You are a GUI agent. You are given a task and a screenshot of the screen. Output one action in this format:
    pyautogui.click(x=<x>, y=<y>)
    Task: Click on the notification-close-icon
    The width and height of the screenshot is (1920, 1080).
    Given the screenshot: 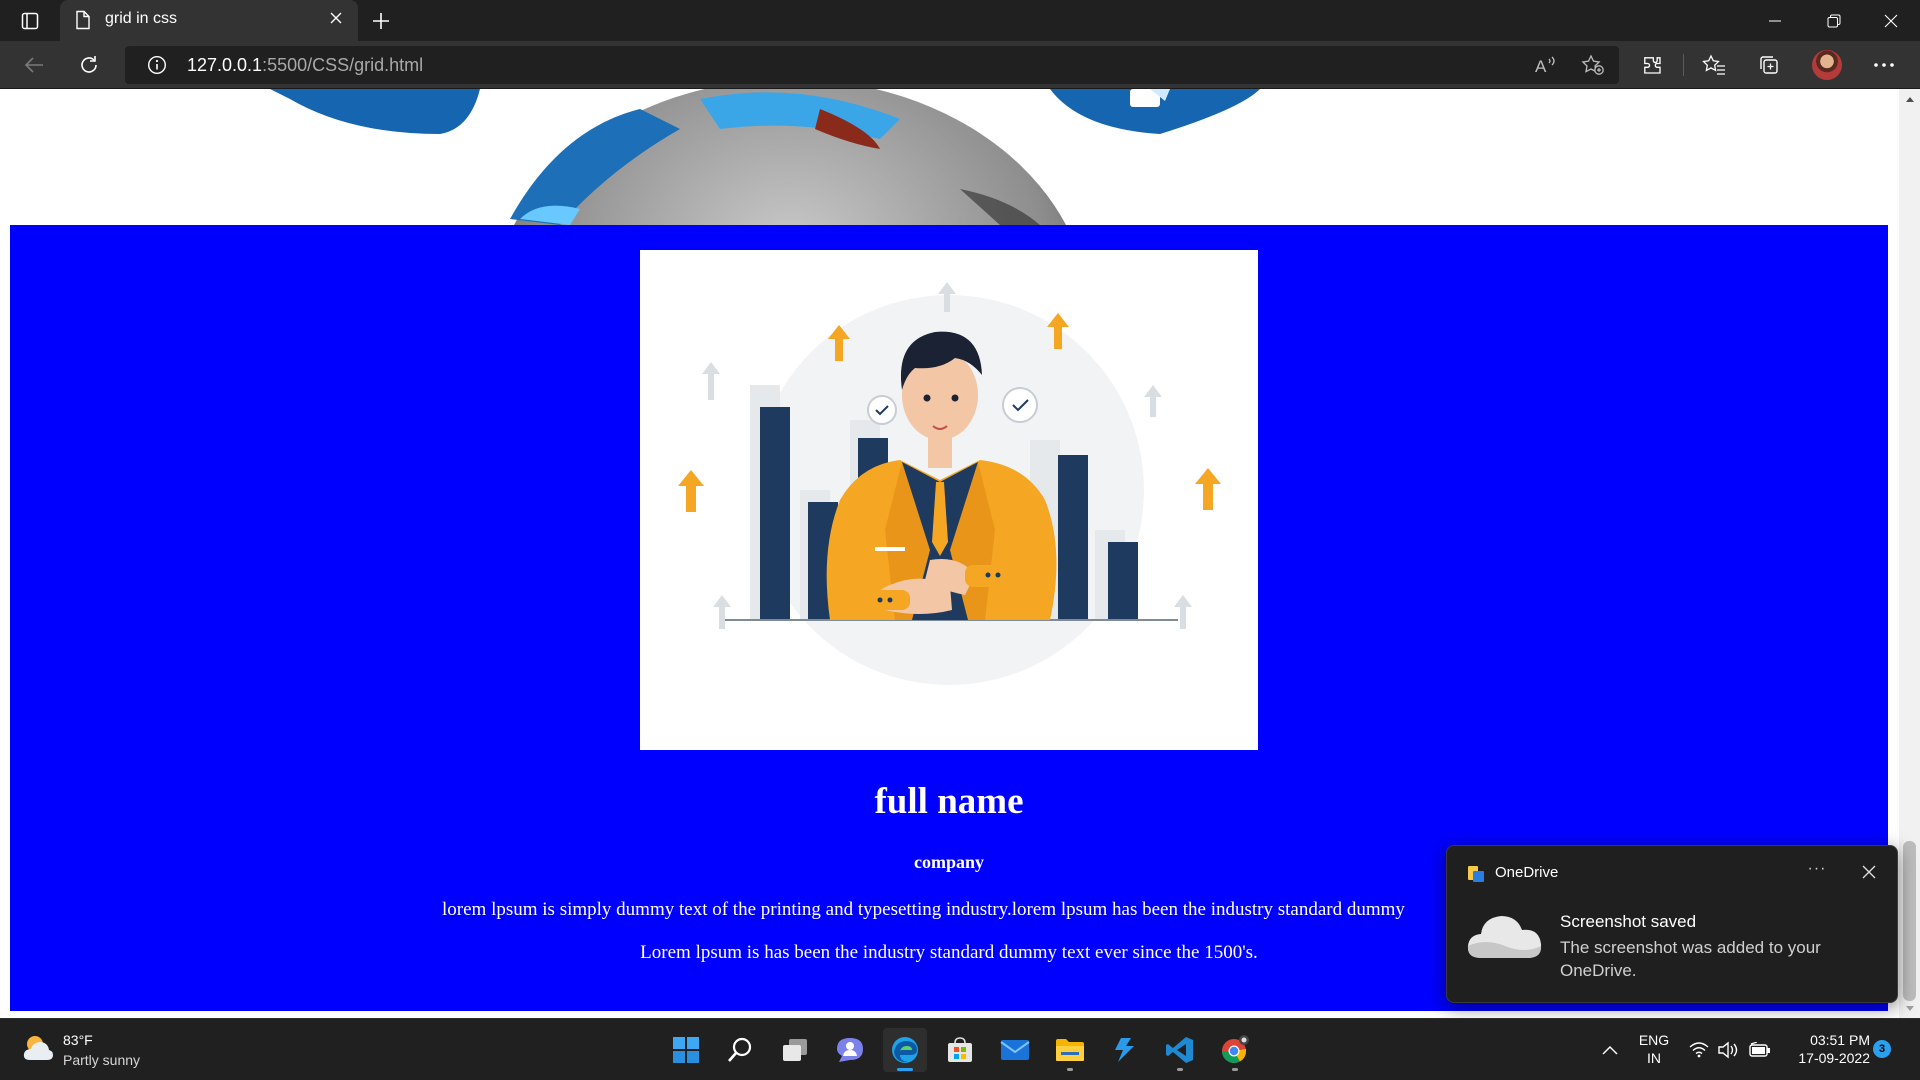 What is the action you would take?
    pyautogui.click(x=1869, y=872)
    